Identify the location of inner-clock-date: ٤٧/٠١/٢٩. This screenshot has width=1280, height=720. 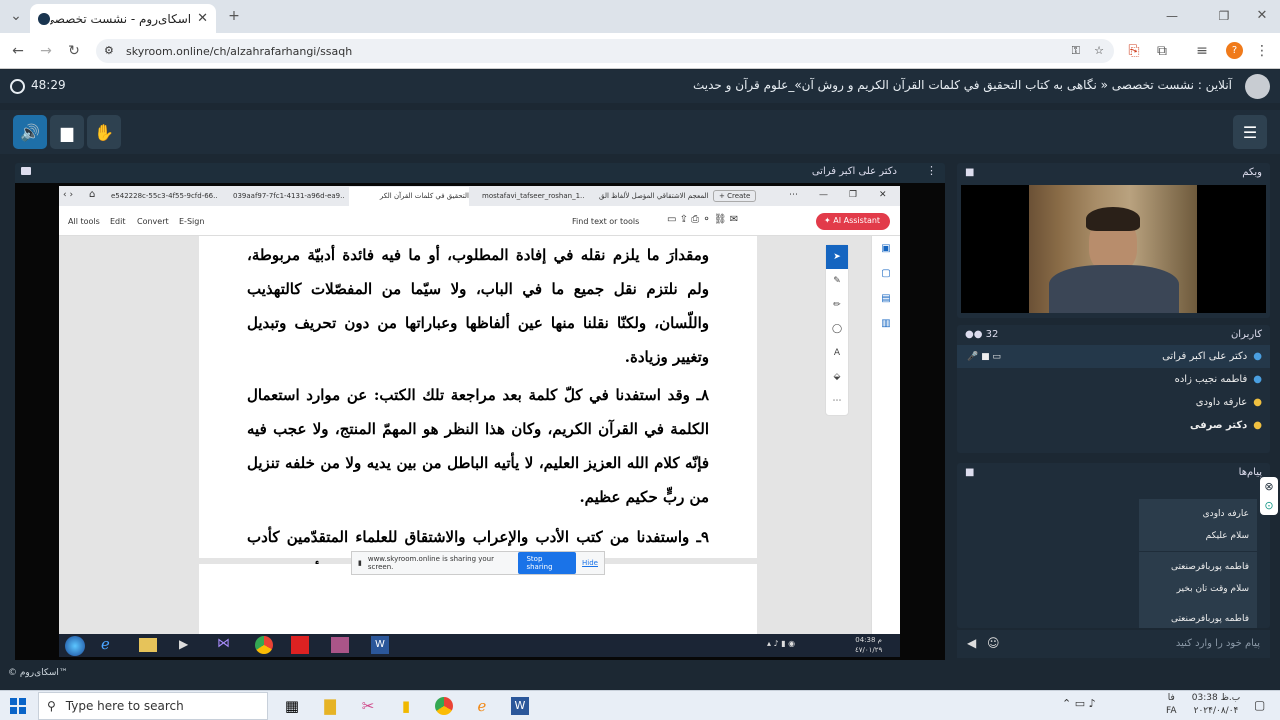
(869, 650).